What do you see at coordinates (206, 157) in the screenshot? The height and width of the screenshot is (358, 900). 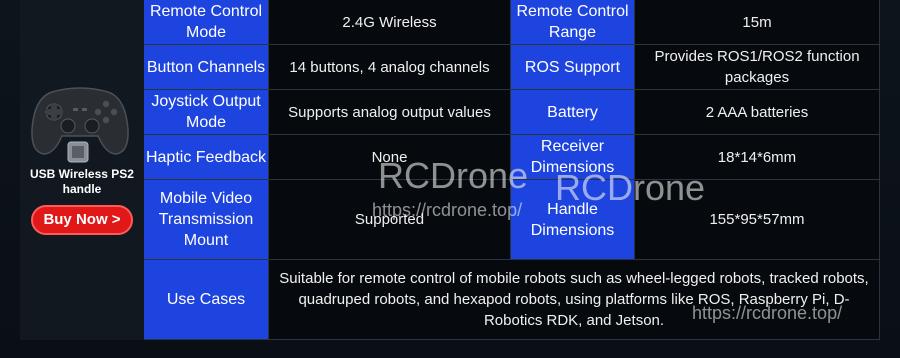 I see `haptic-feedback-label: Haptic Feedback` at bounding box center [206, 157].